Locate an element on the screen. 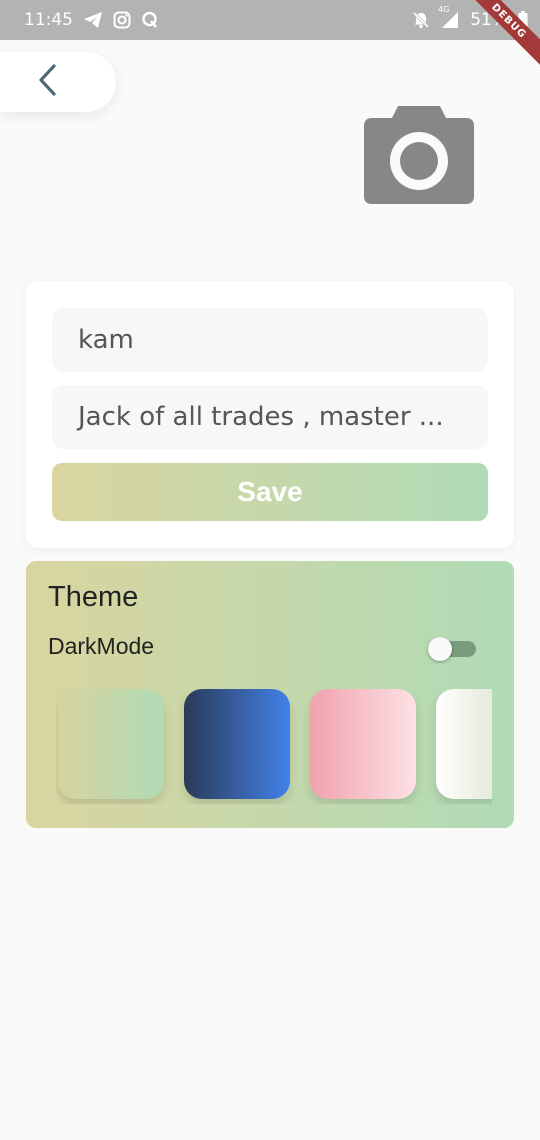 This screenshot has height=1140, width=540. status-time: 11:45 is located at coordinates (48, 20).